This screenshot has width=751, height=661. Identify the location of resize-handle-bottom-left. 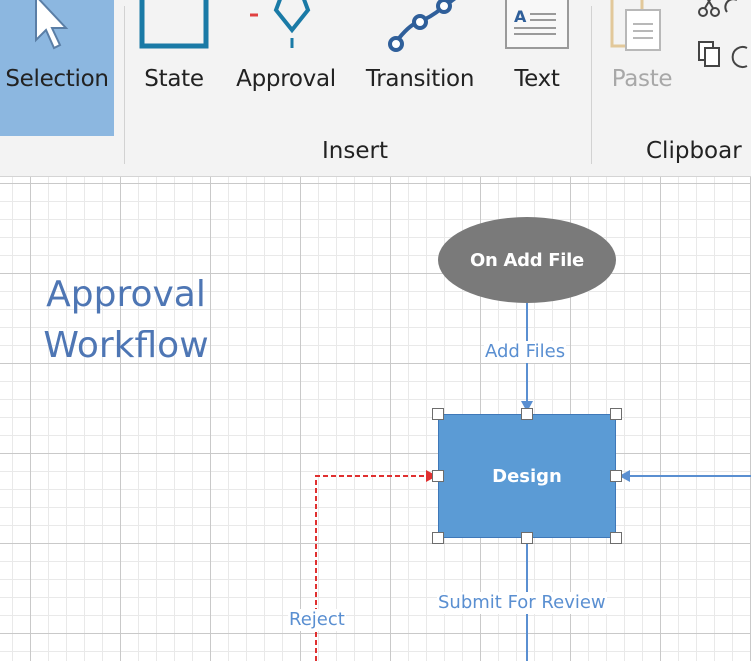
(438, 538).